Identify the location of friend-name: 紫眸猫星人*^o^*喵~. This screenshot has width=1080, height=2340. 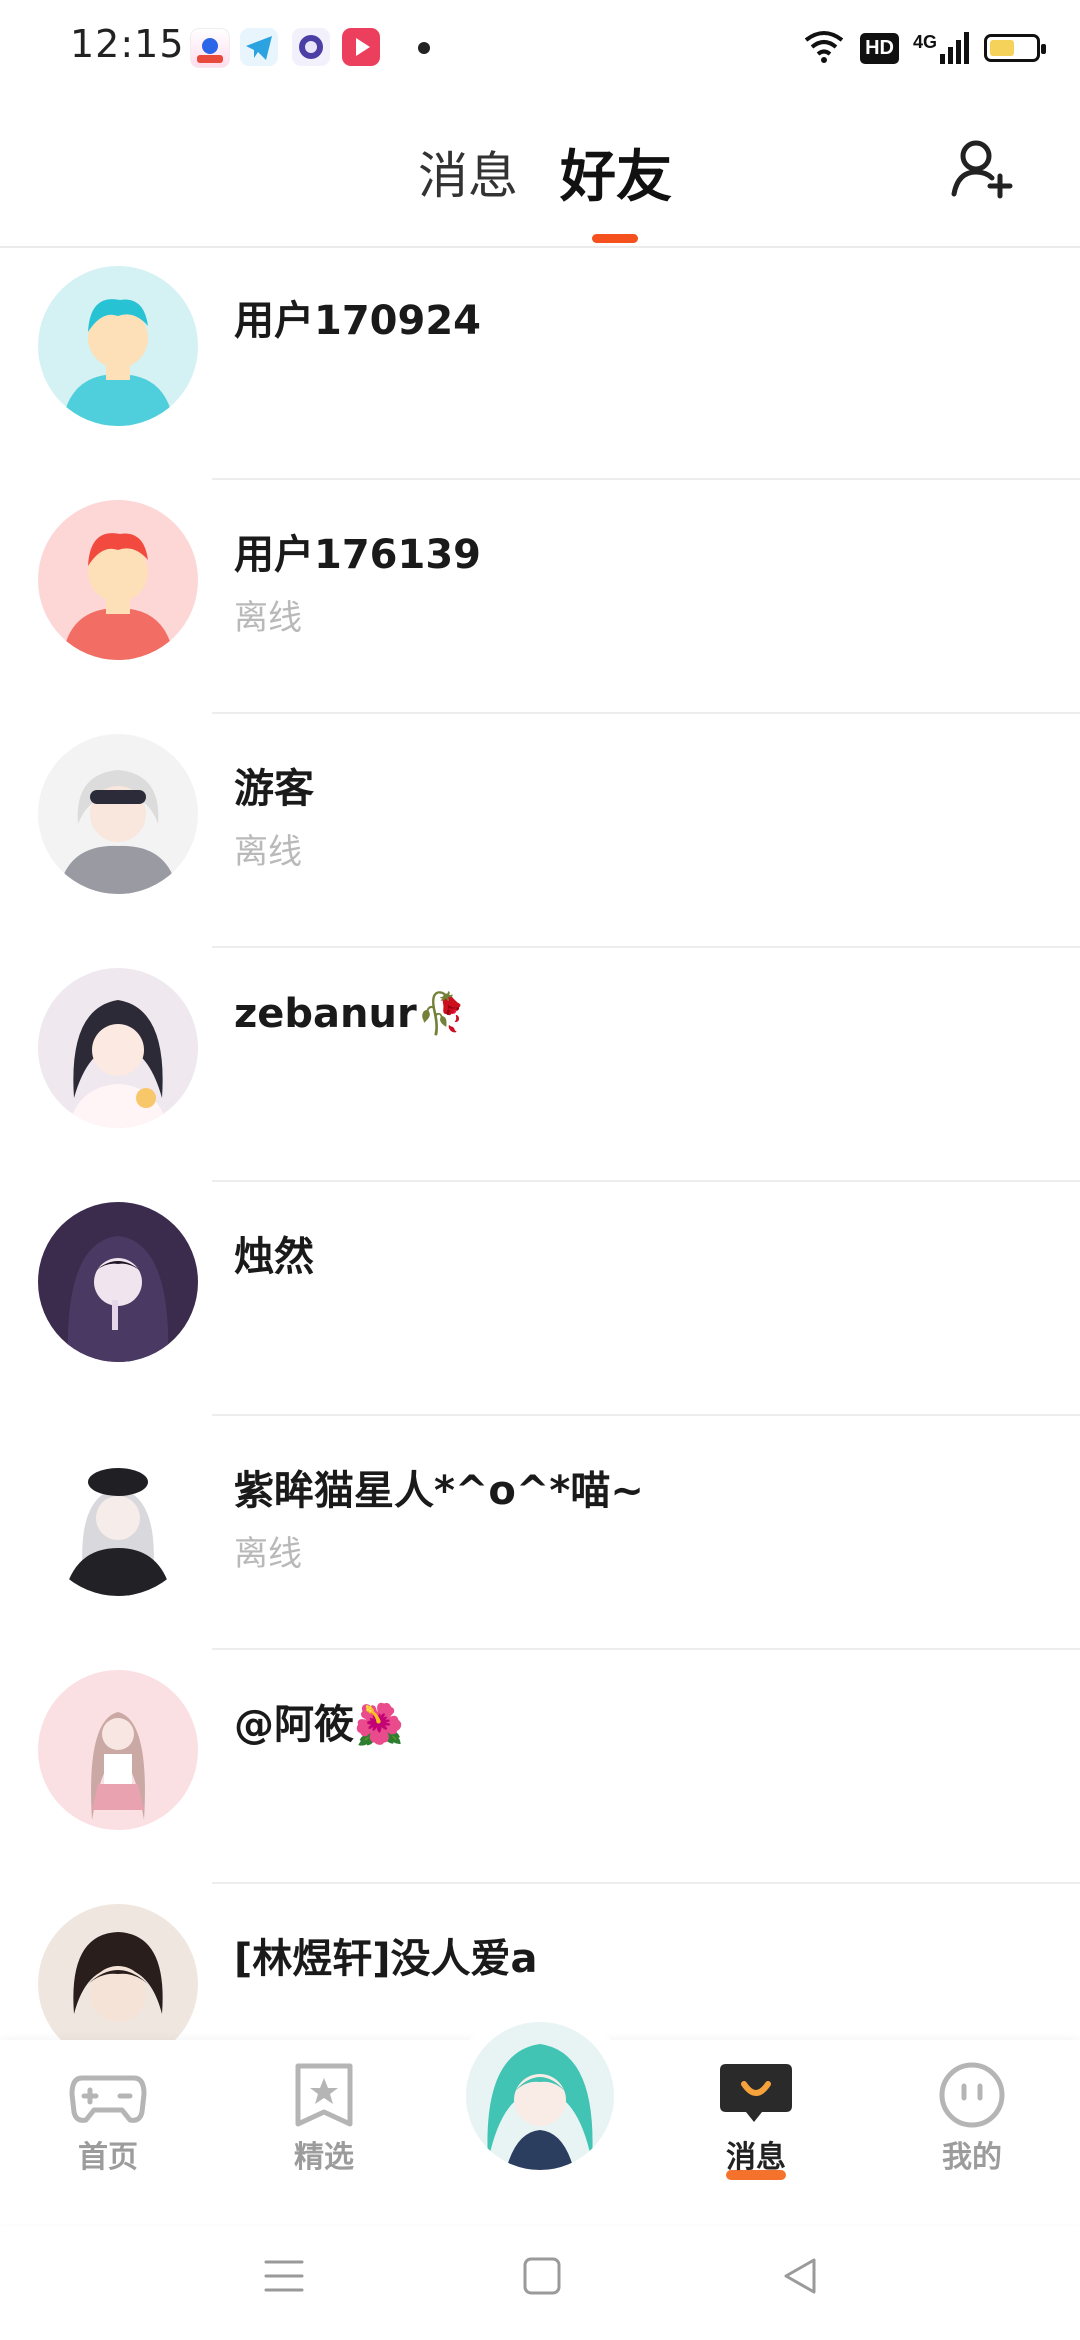
(439, 1491).